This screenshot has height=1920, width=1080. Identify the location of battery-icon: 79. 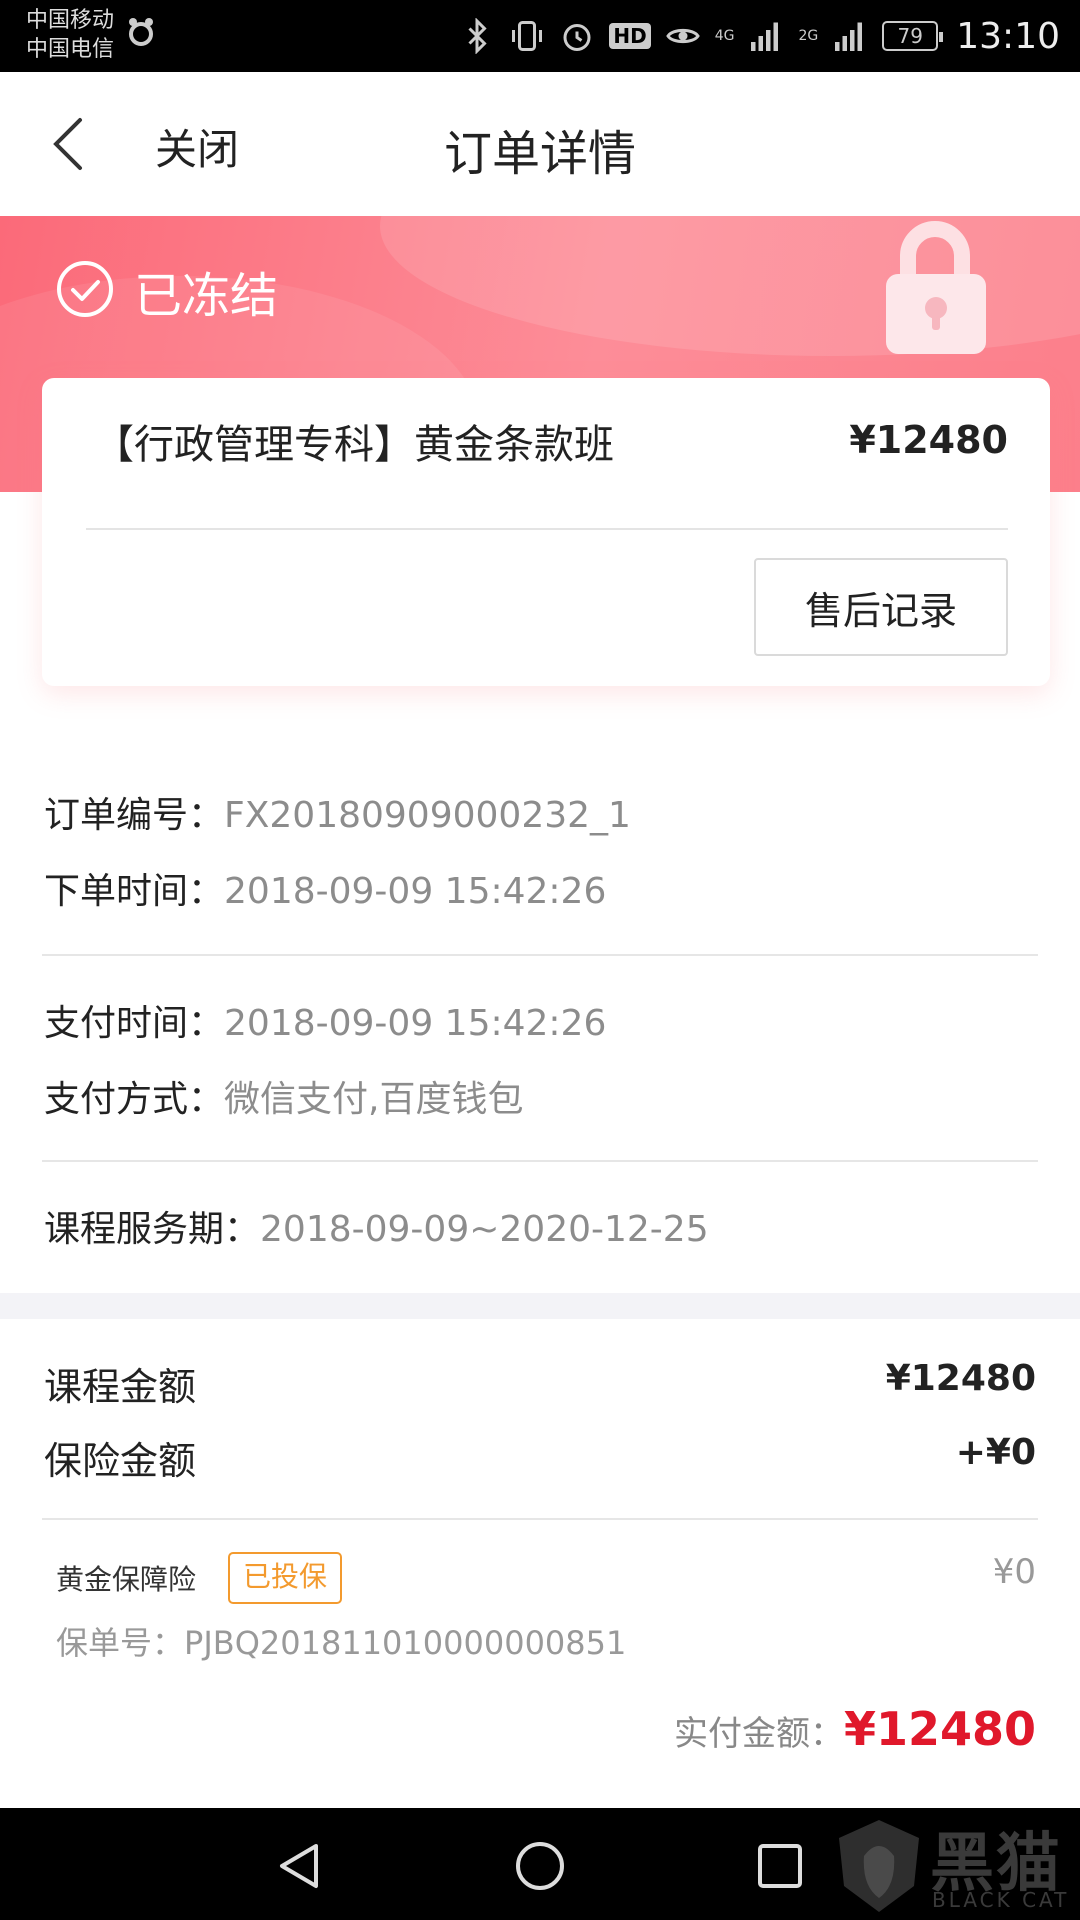
(913, 36).